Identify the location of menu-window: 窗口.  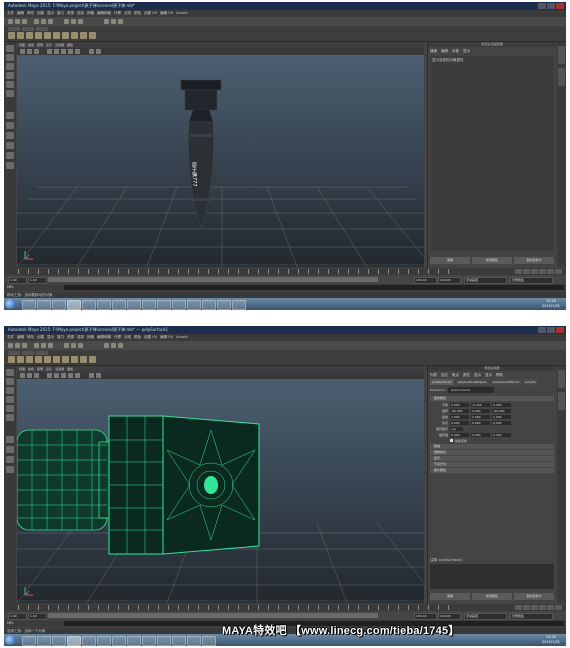
(60, 337).